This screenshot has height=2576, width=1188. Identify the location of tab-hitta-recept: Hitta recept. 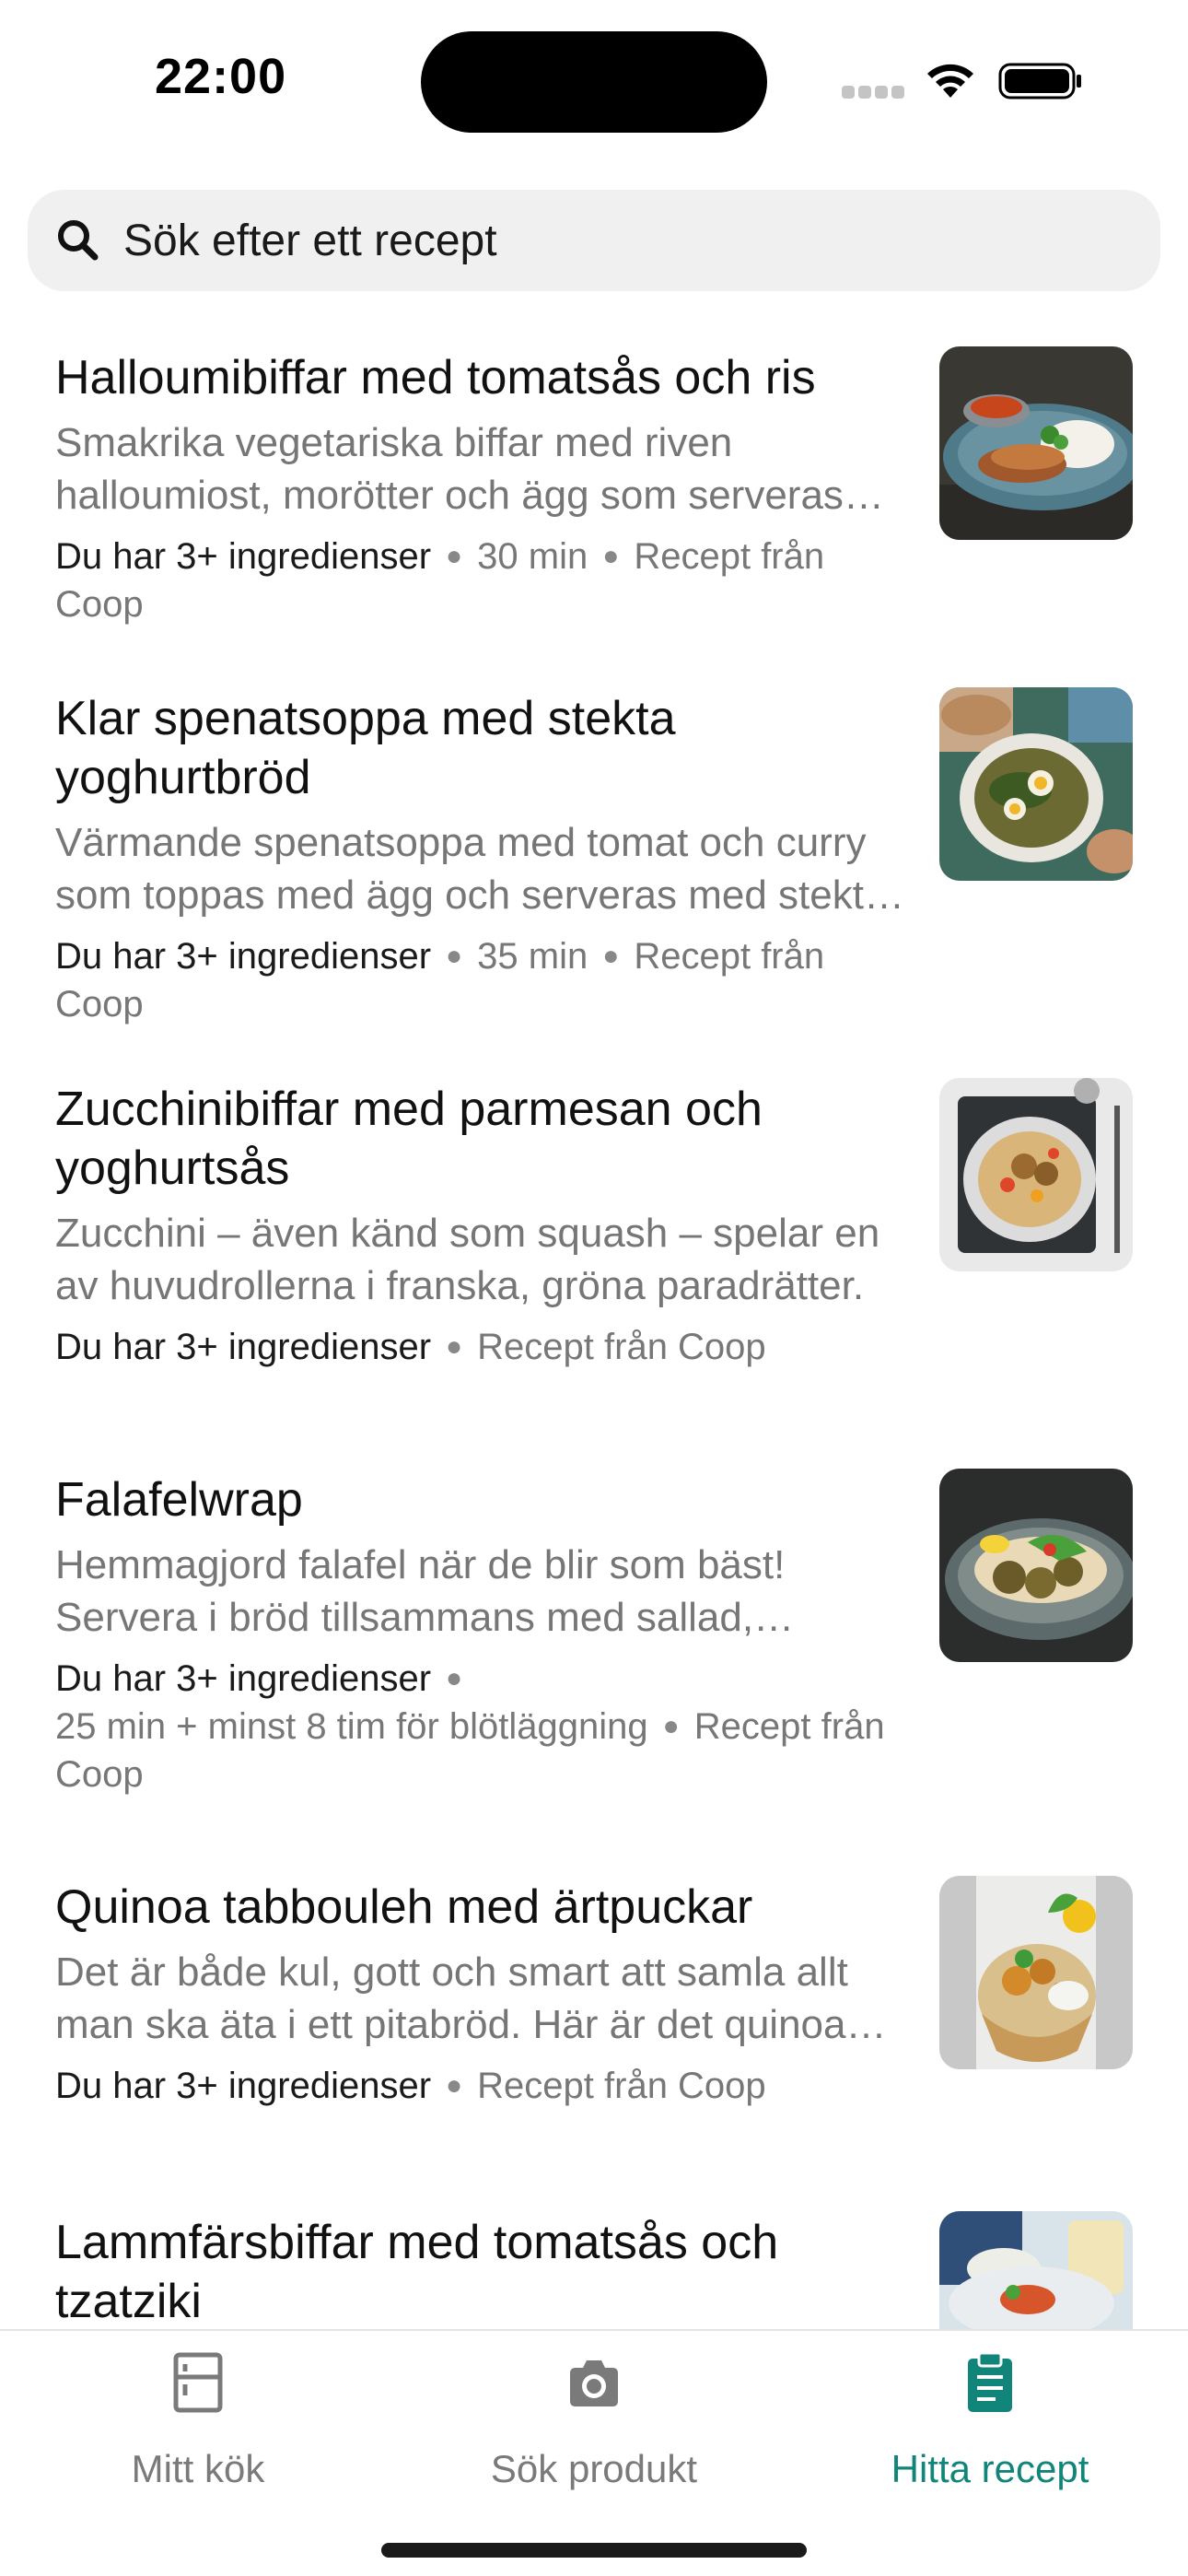
(990, 2423).